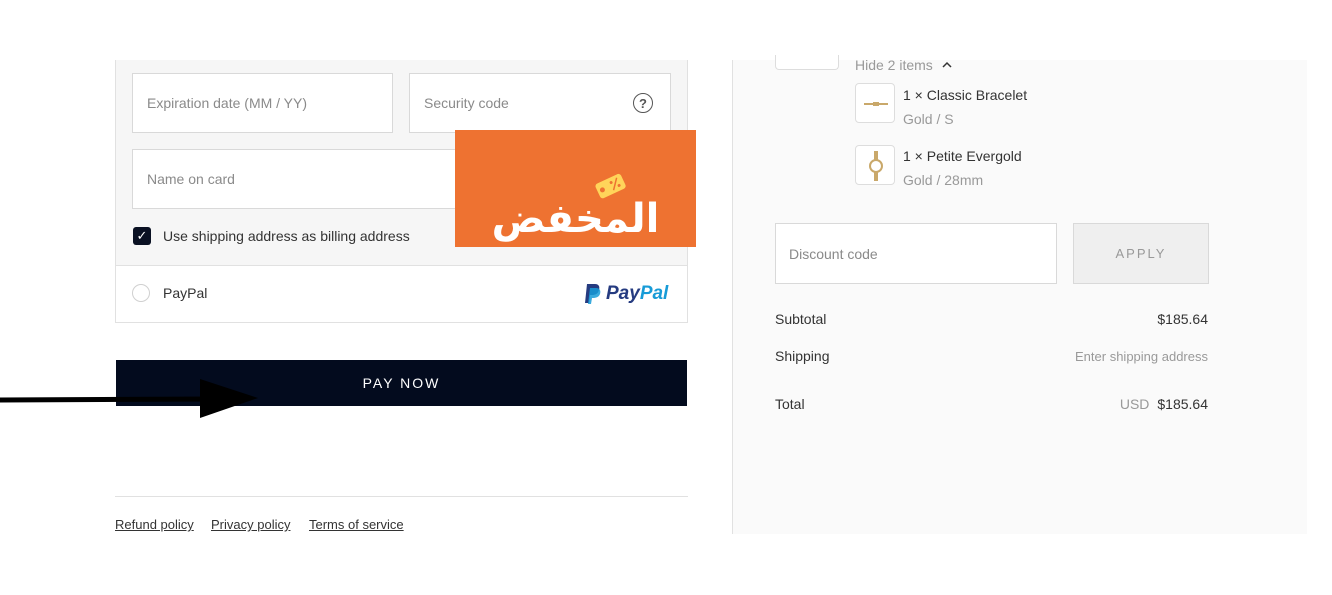  What do you see at coordinates (401, 265) in the screenshot?
I see `divider` at bounding box center [401, 265].